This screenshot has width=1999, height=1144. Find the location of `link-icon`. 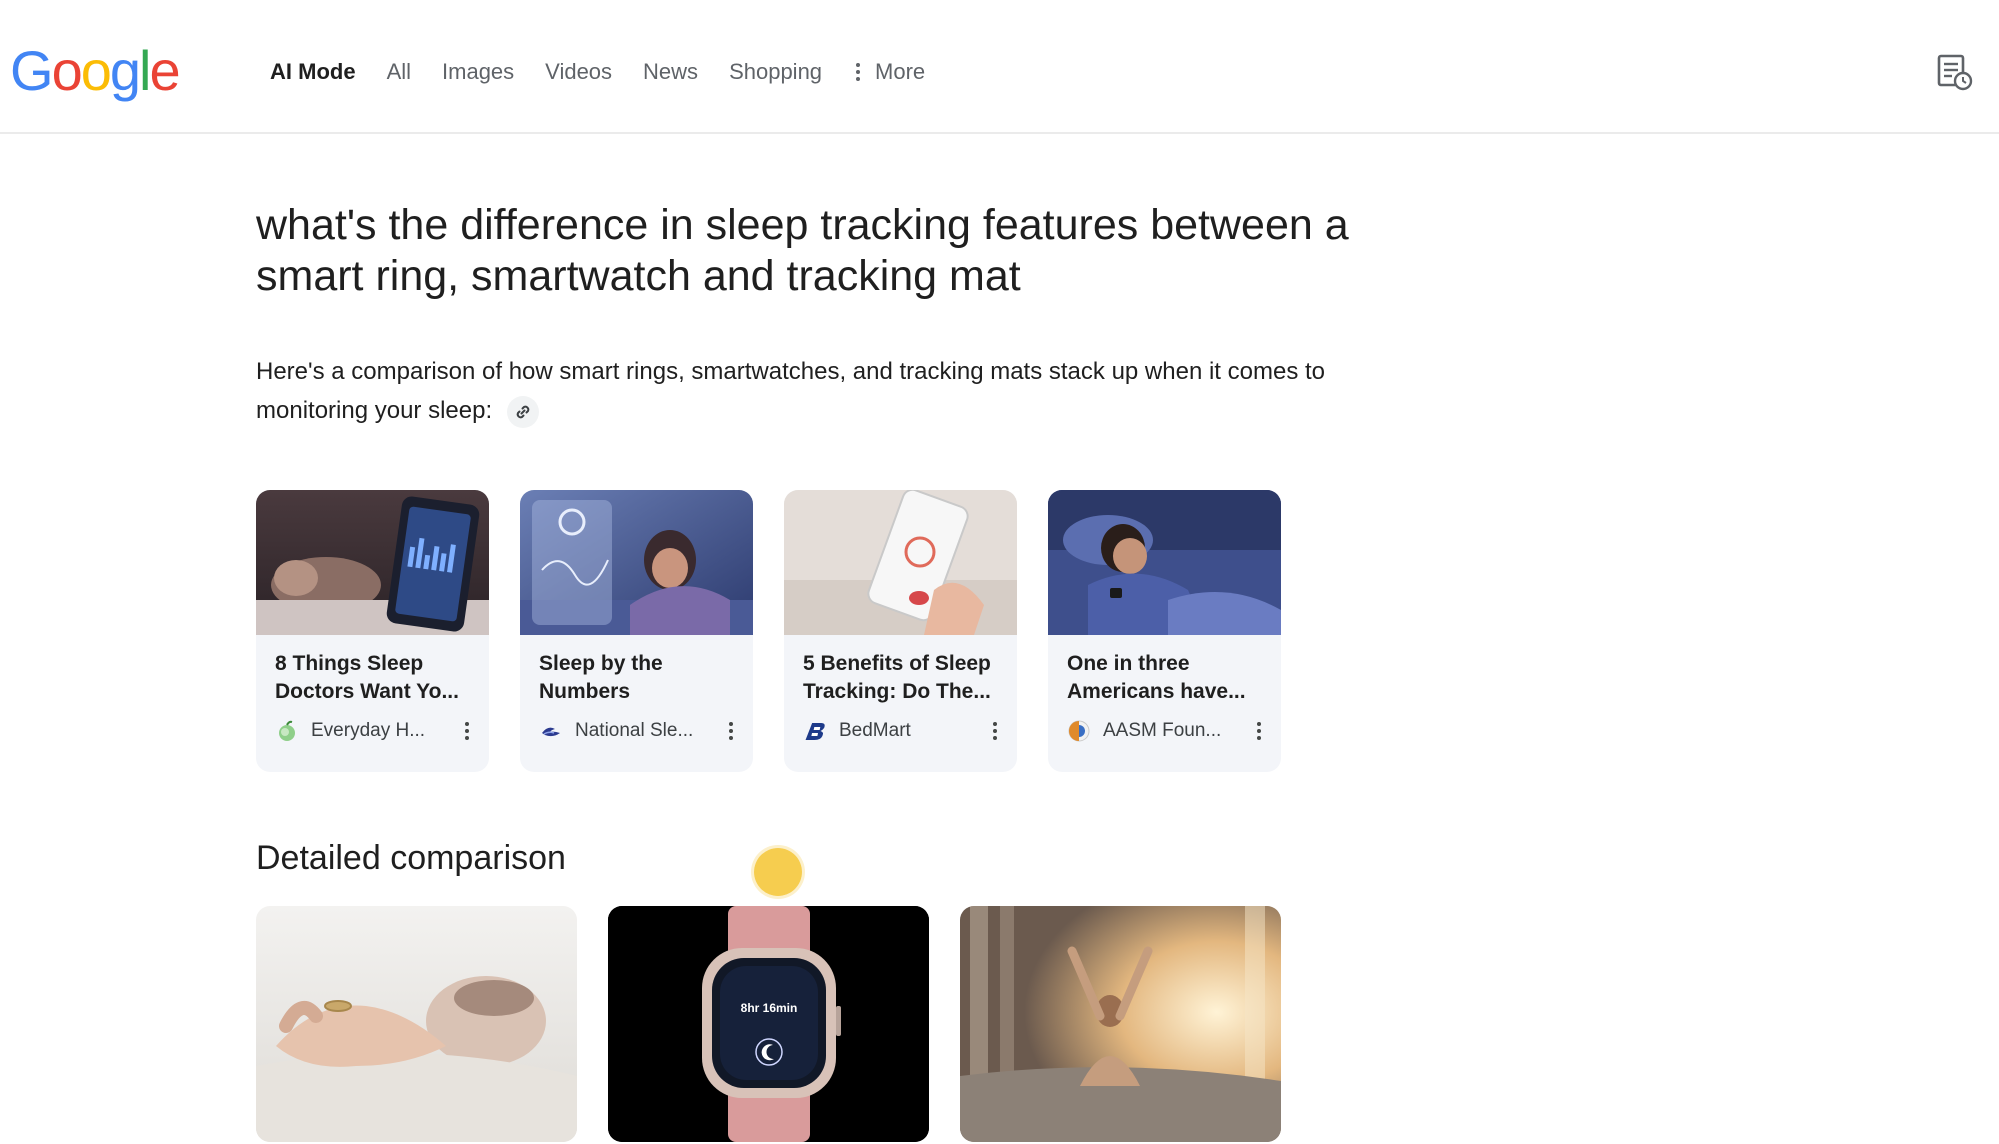

link-icon is located at coordinates (523, 411).